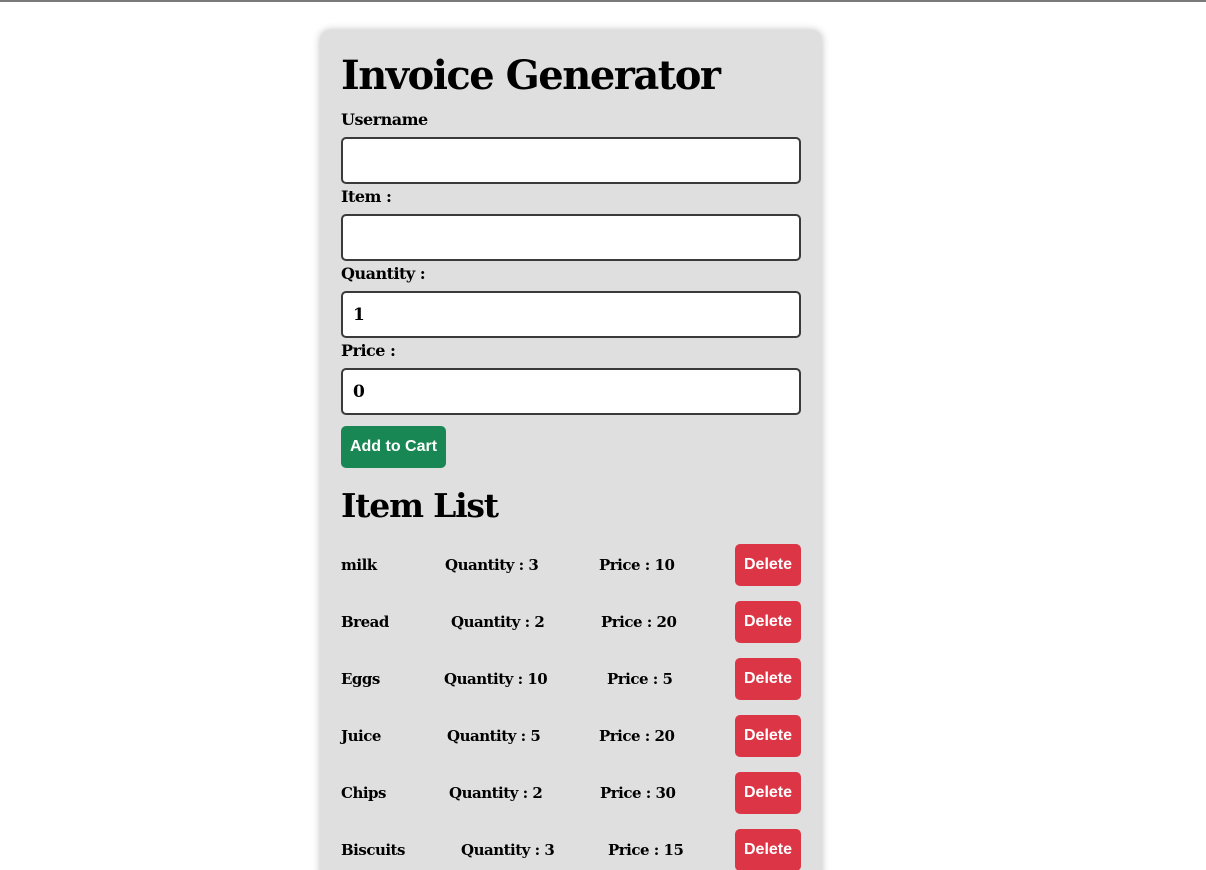 This screenshot has width=1206, height=870. What do you see at coordinates (359, 565) in the screenshot?
I see `item-name: milk` at bounding box center [359, 565].